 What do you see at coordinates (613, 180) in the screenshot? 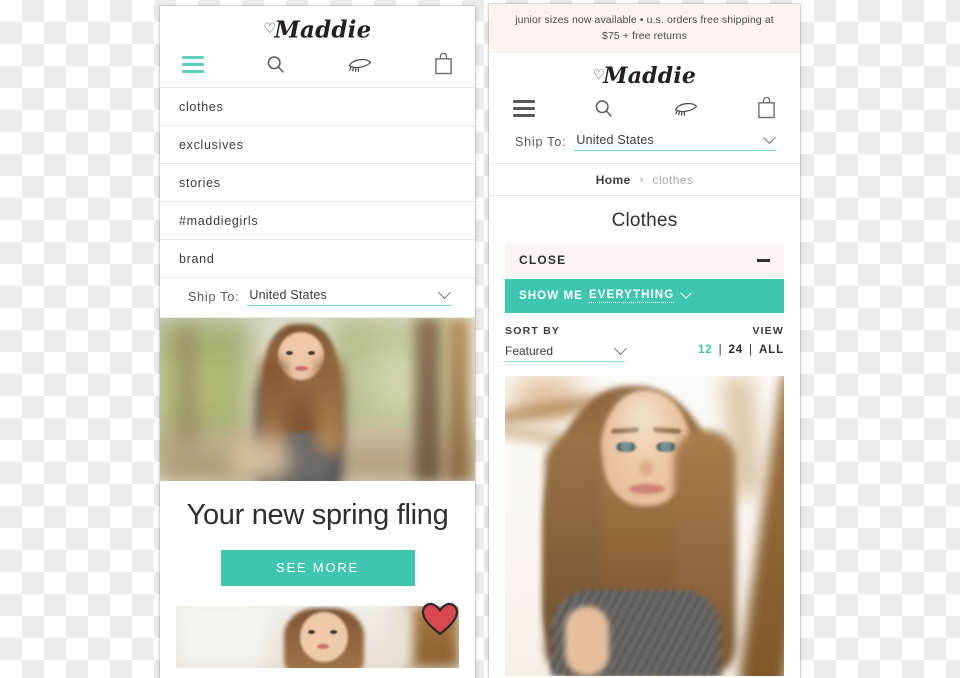
I see `breadcrumb-home: Home` at bounding box center [613, 180].